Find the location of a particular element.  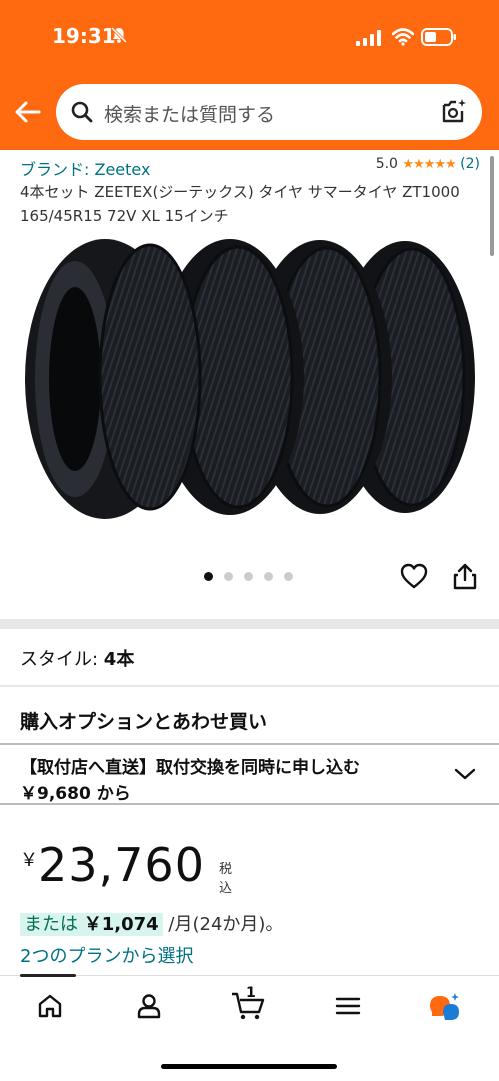

wifi-icon is located at coordinates (403, 37).